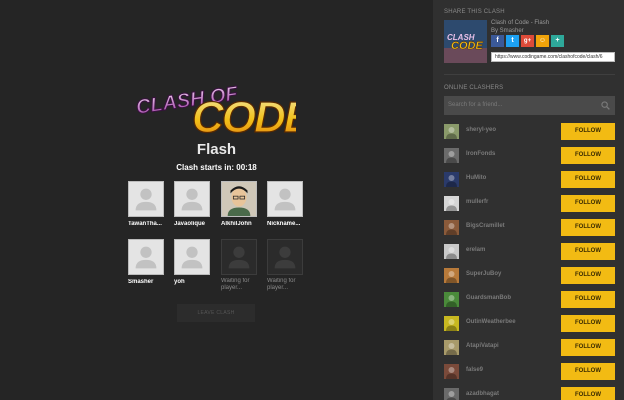 The height and width of the screenshot is (400, 624). Describe the element at coordinates (491, 322) in the screenshot. I see `clasher-name: OutinWeatherbee` at that location.